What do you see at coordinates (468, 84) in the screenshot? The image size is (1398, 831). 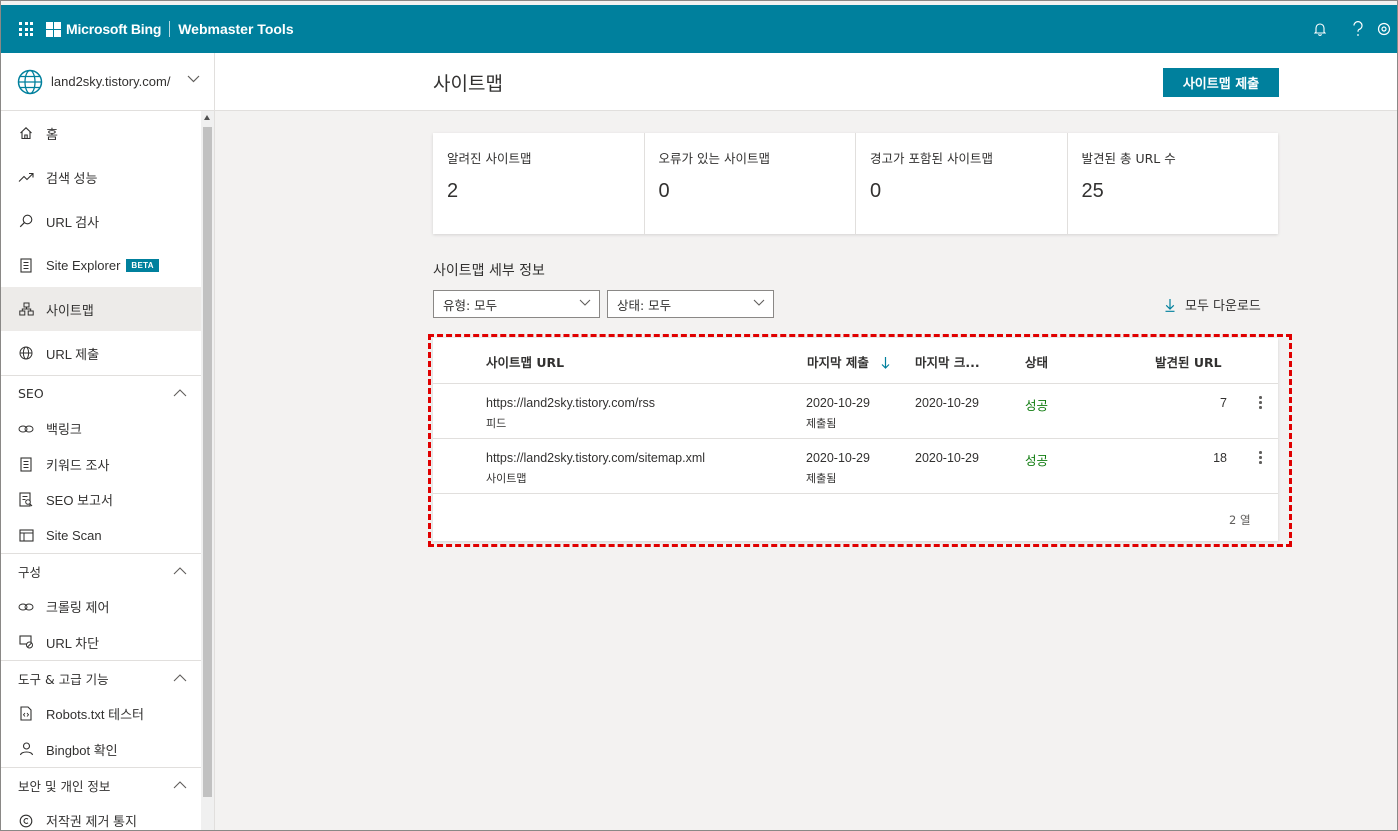 I see `page-title: 사이트맵` at bounding box center [468, 84].